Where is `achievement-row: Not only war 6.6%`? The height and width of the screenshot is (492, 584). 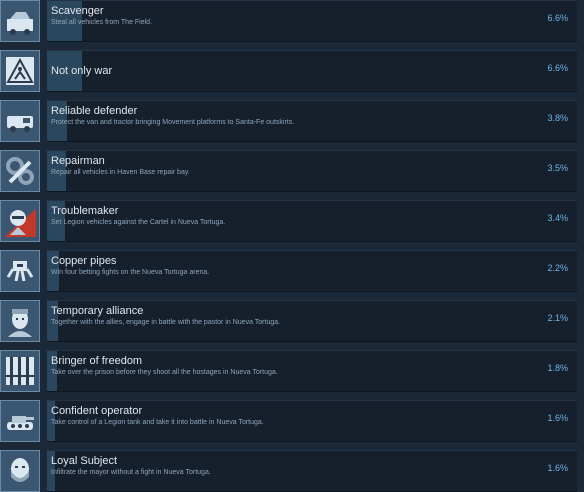 achievement-row: Not only war 6.6% is located at coordinates (292, 71).